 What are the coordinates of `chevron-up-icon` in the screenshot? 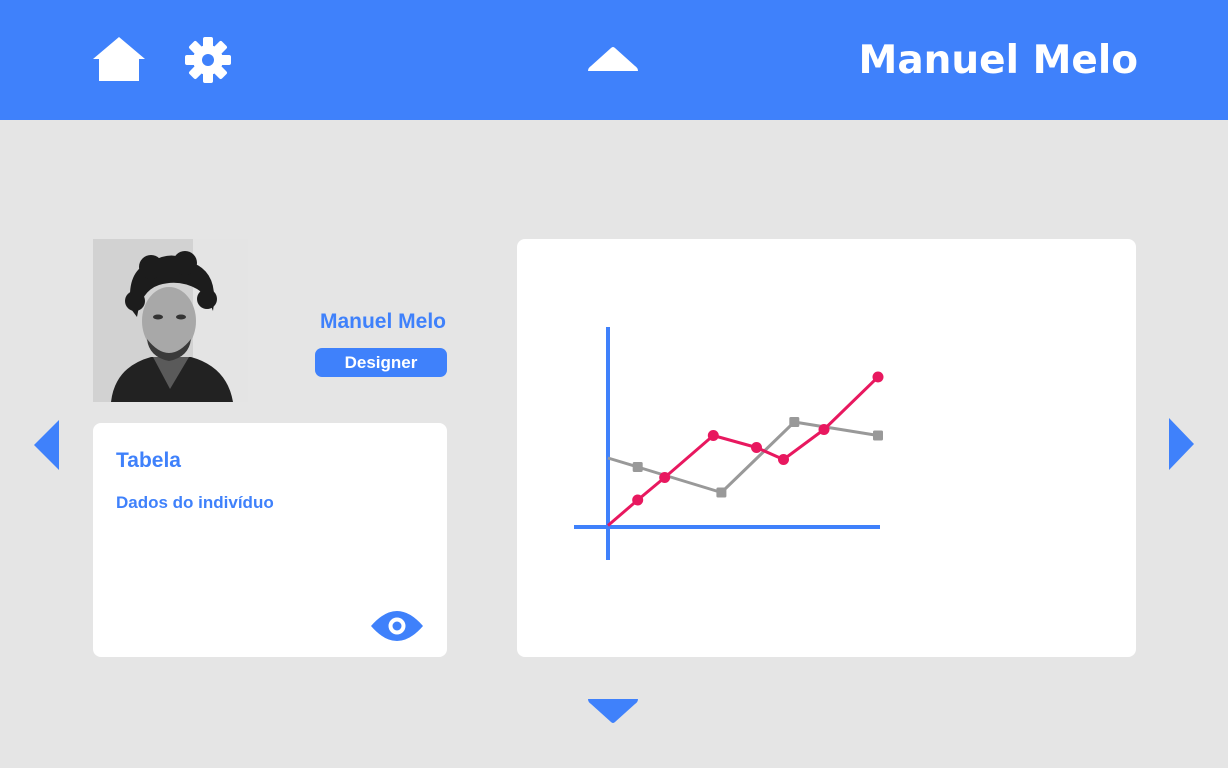 It's located at (613, 59).